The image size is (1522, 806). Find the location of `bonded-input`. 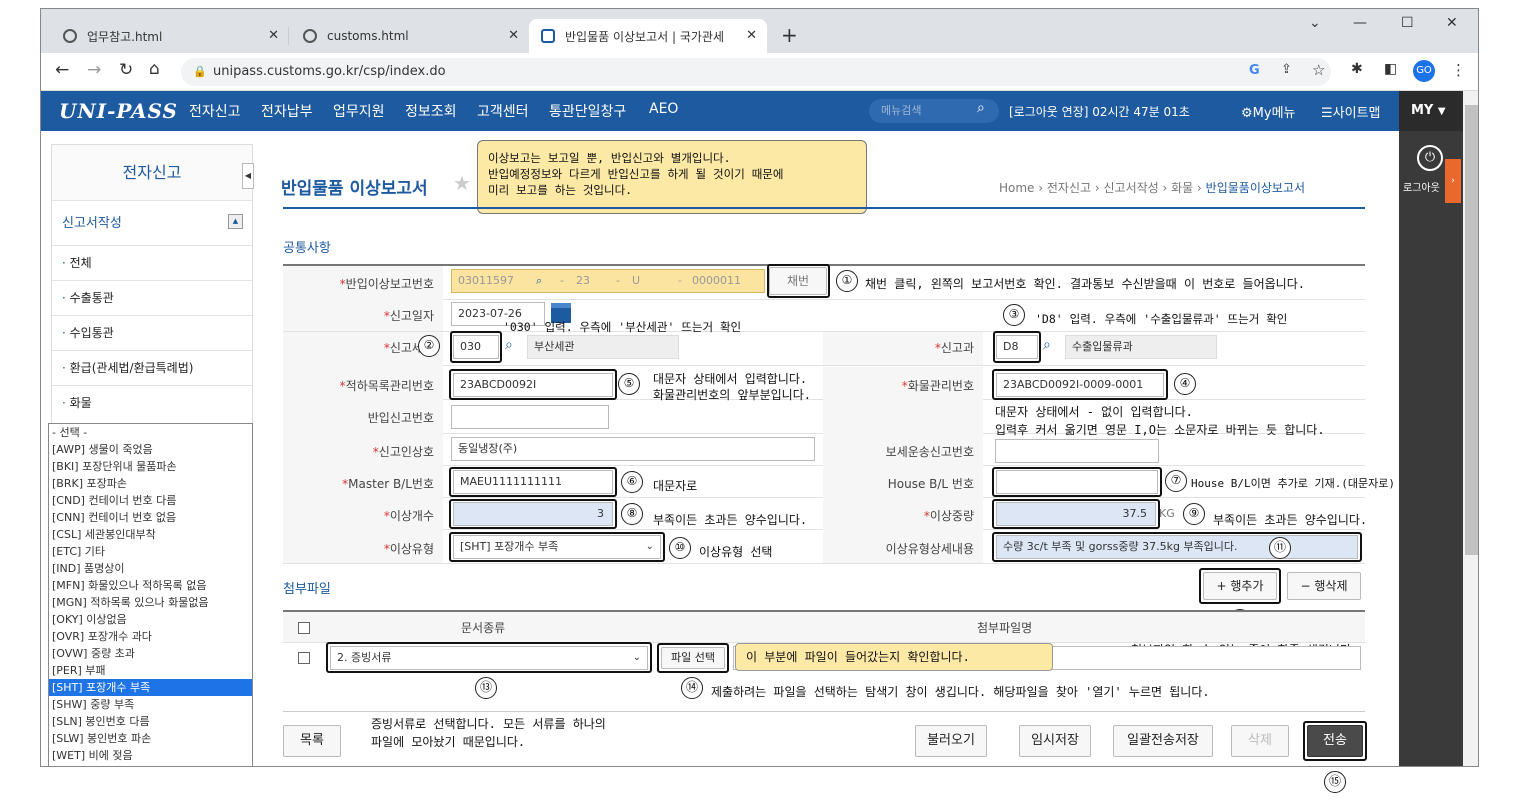

bonded-input is located at coordinates (1077, 451).